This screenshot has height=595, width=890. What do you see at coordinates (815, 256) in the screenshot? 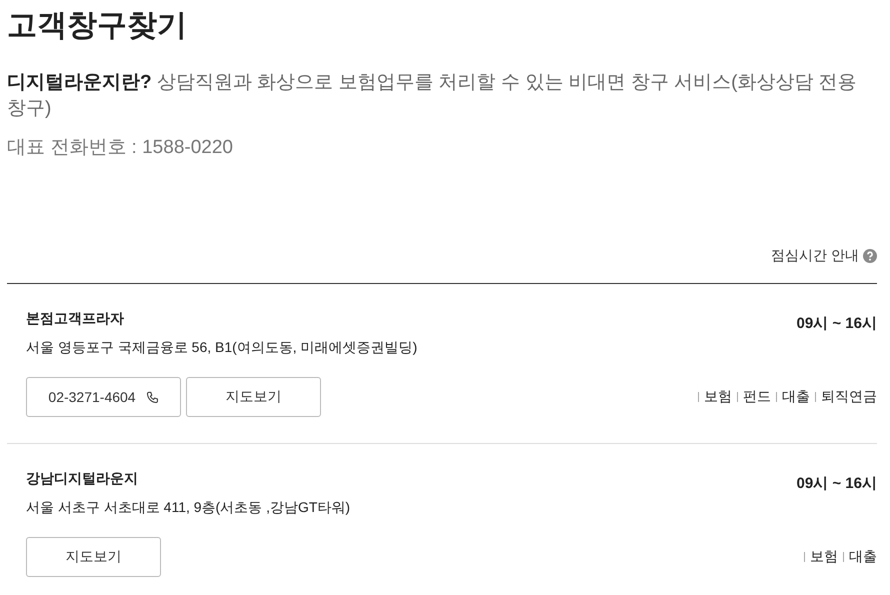
I see `lunch-time-link: 점심시간 안내` at bounding box center [815, 256].